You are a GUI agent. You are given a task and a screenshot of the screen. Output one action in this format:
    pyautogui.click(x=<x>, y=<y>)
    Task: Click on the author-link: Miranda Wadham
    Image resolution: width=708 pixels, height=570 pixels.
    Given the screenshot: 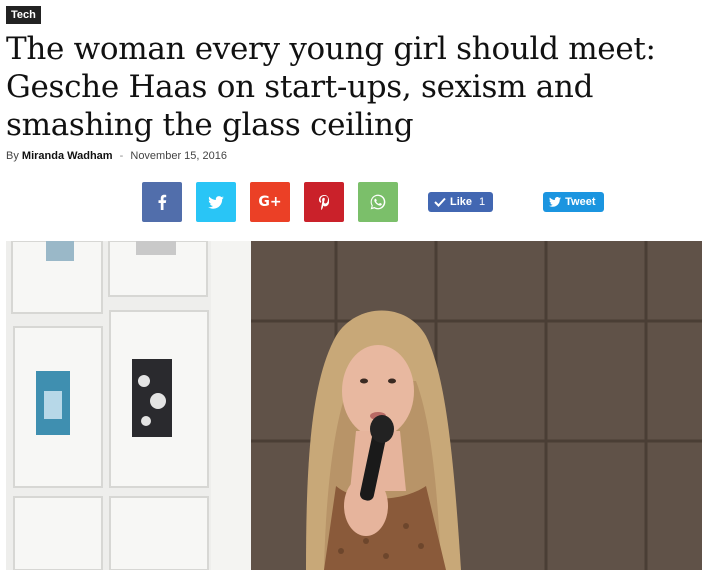 What is the action you would take?
    pyautogui.click(x=67, y=156)
    